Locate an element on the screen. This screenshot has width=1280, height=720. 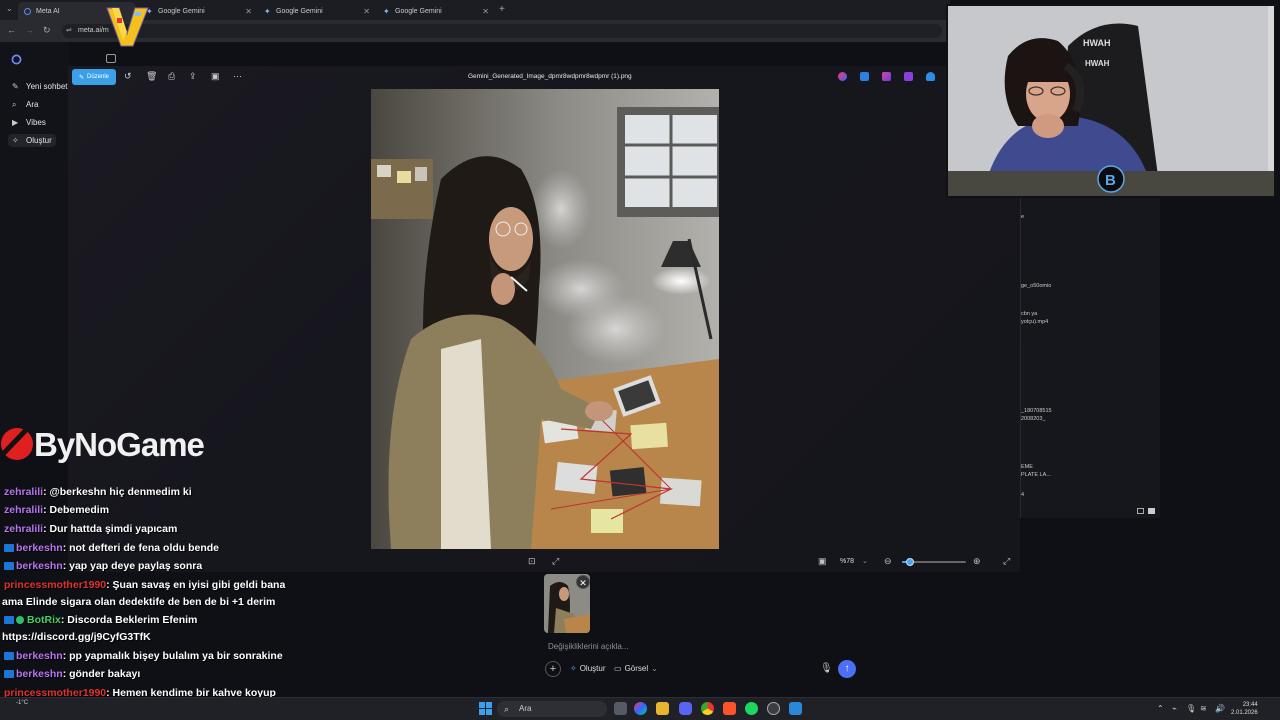
sidebar-toggle-icon is located at coordinates (111, 58).